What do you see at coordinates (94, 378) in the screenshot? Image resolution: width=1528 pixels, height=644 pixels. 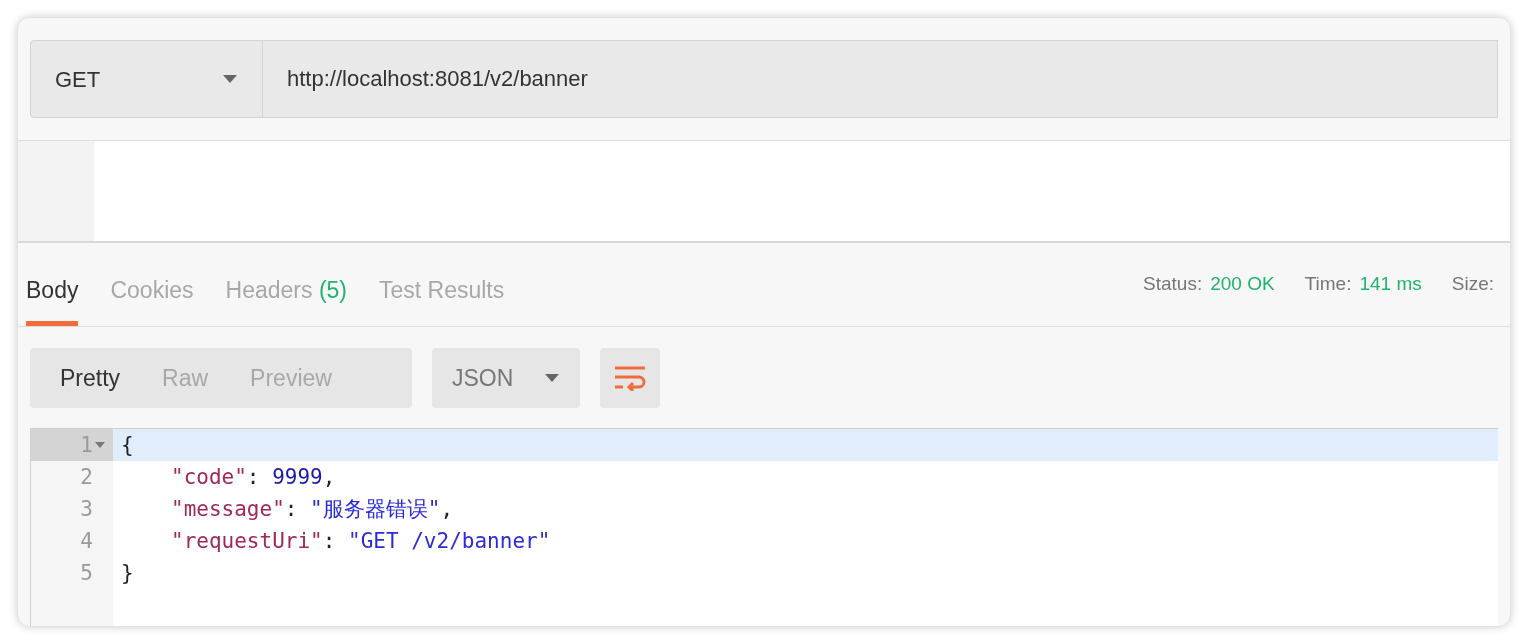 I see `view-mode-tab: Pretty` at bounding box center [94, 378].